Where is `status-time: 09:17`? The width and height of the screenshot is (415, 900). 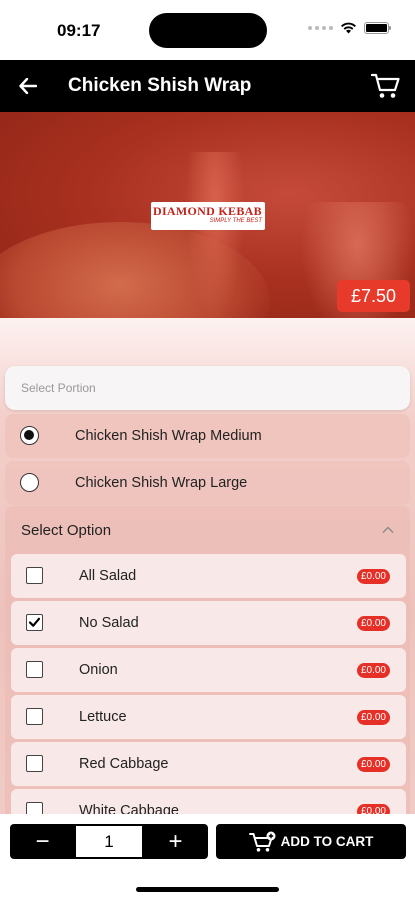 status-time: 09:17 is located at coordinates (79, 30).